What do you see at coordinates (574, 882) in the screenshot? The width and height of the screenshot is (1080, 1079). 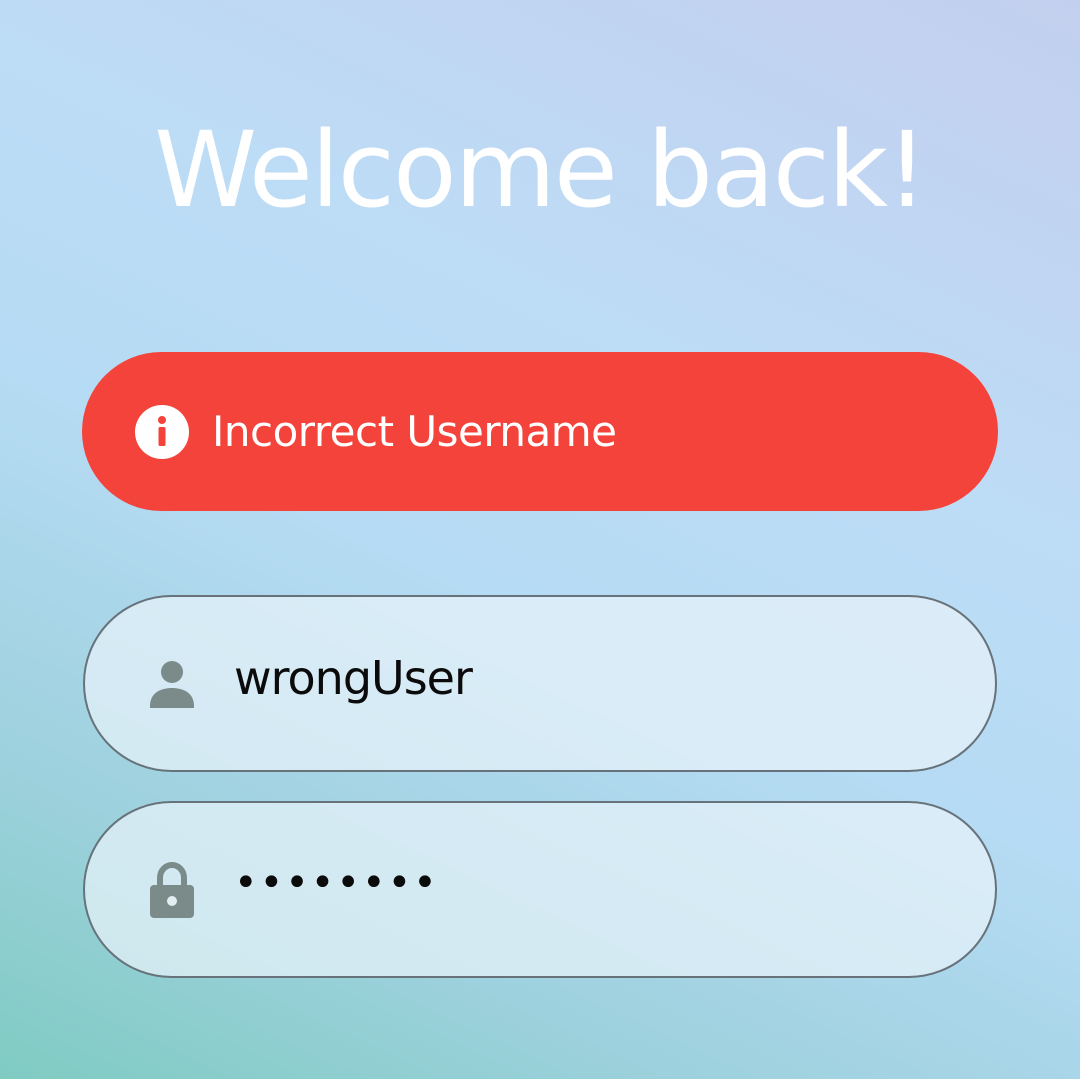 I see `password-input` at bounding box center [574, 882].